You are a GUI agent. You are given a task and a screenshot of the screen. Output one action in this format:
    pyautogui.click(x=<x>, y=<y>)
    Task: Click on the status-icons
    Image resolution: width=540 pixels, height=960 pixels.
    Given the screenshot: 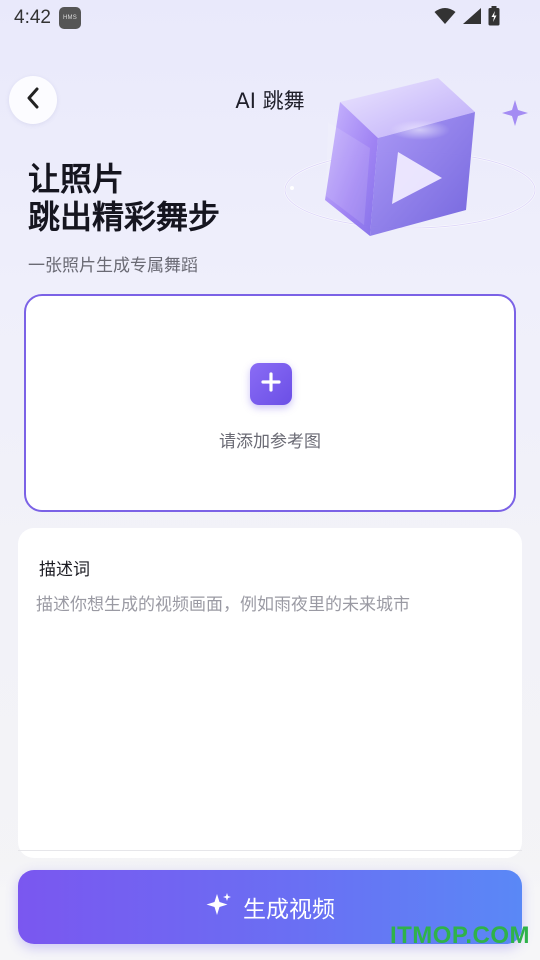 What is the action you would take?
    pyautogui.click(x=467, y=16)
    